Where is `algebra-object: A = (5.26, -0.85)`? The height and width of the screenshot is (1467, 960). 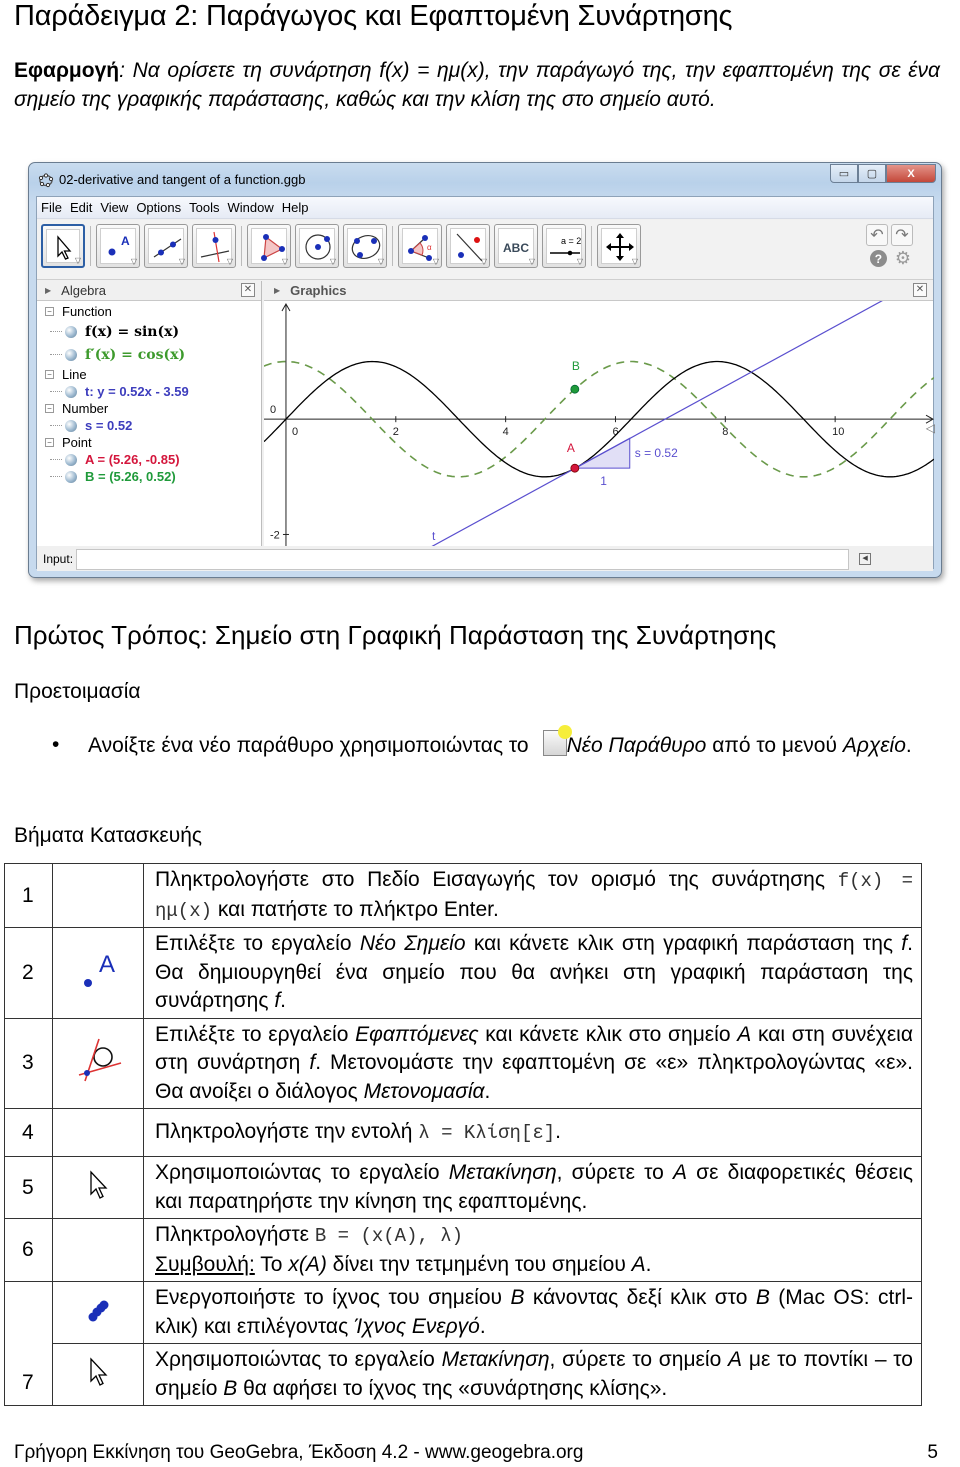 algebra-object: A = (5.26, -0.85) is located at coordinates (155, 459).